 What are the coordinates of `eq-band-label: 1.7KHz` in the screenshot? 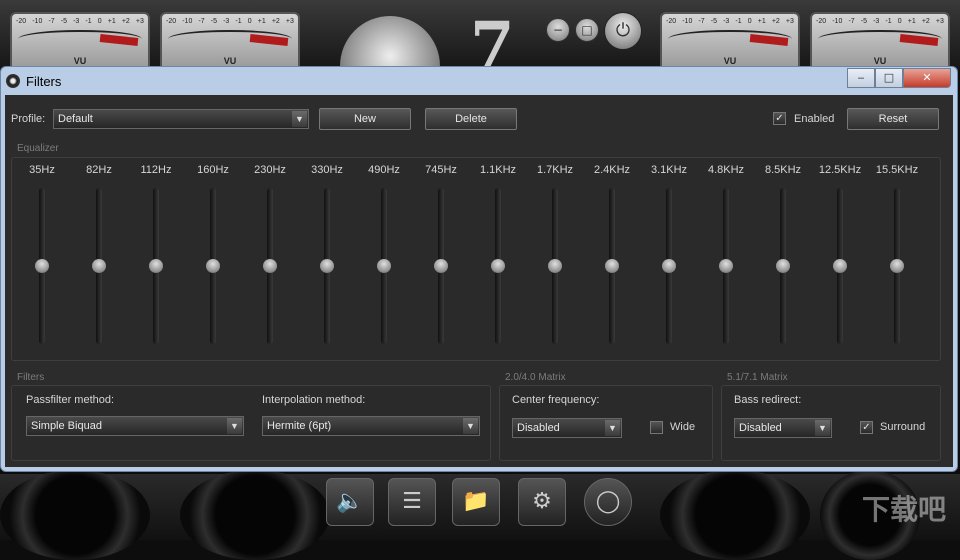 It's located at (555, 170).